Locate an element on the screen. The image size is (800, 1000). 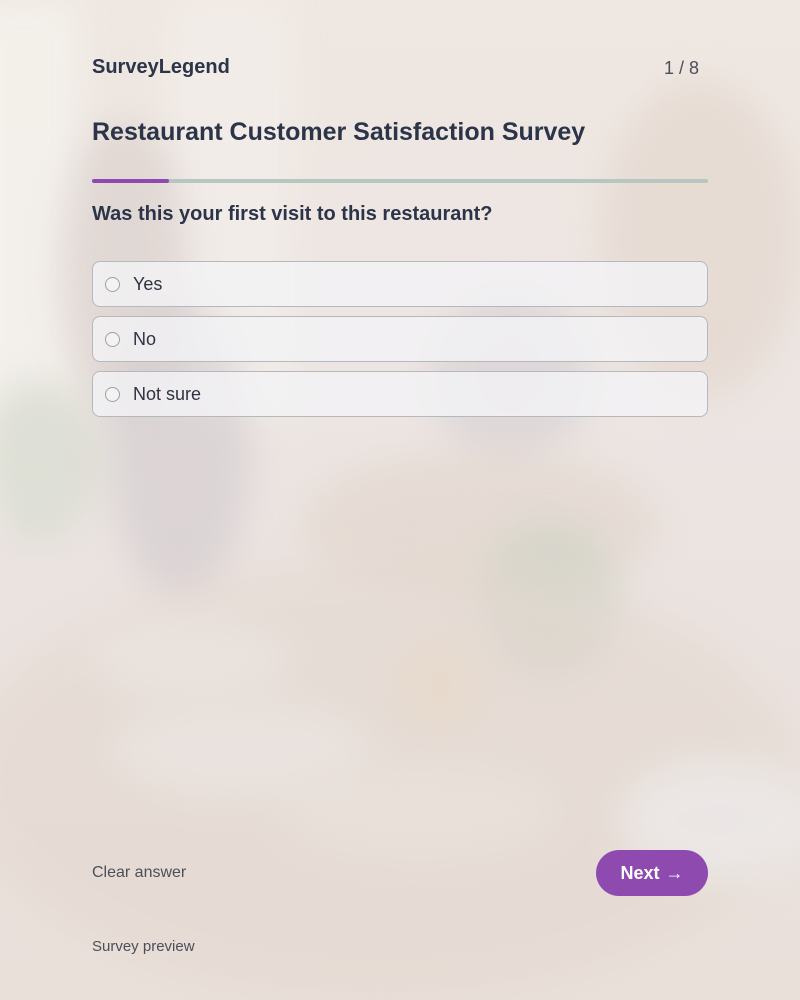
option-label: No is located at coordinates (145, 338).